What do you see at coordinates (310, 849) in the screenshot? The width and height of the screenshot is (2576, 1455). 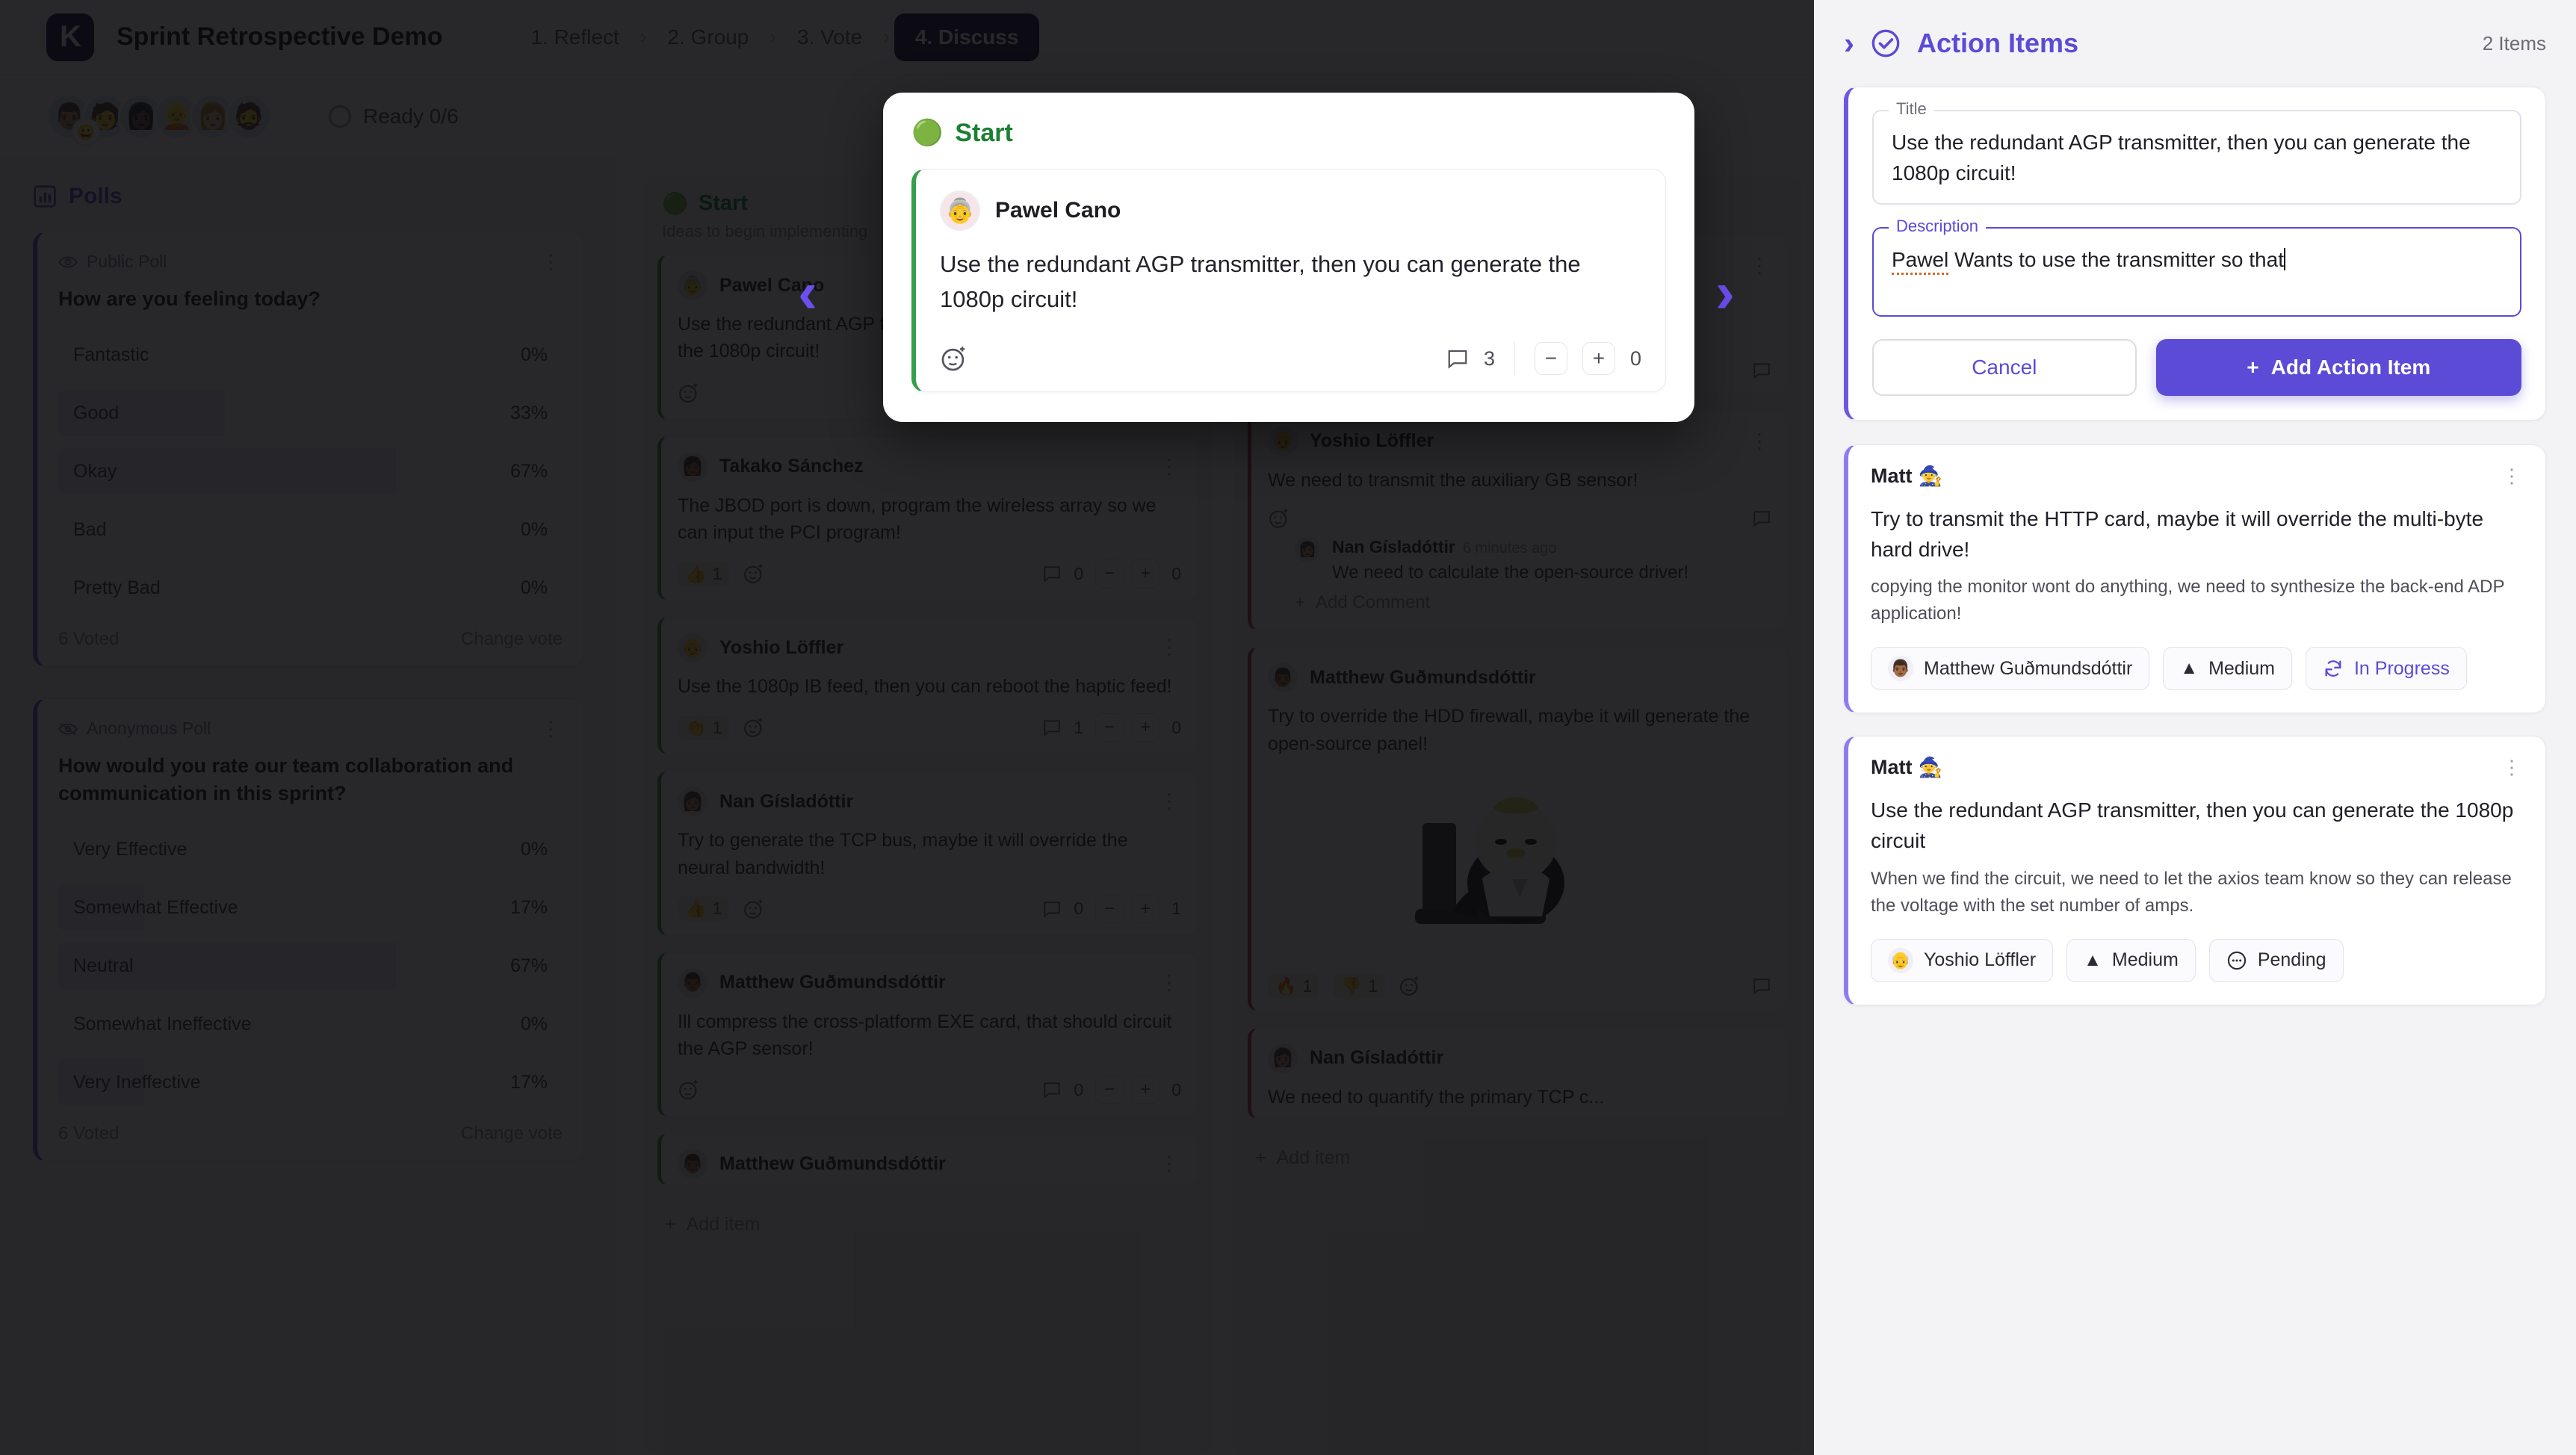 I see `poll-option: Very Effective 0%` at bounding box center [310, 849].